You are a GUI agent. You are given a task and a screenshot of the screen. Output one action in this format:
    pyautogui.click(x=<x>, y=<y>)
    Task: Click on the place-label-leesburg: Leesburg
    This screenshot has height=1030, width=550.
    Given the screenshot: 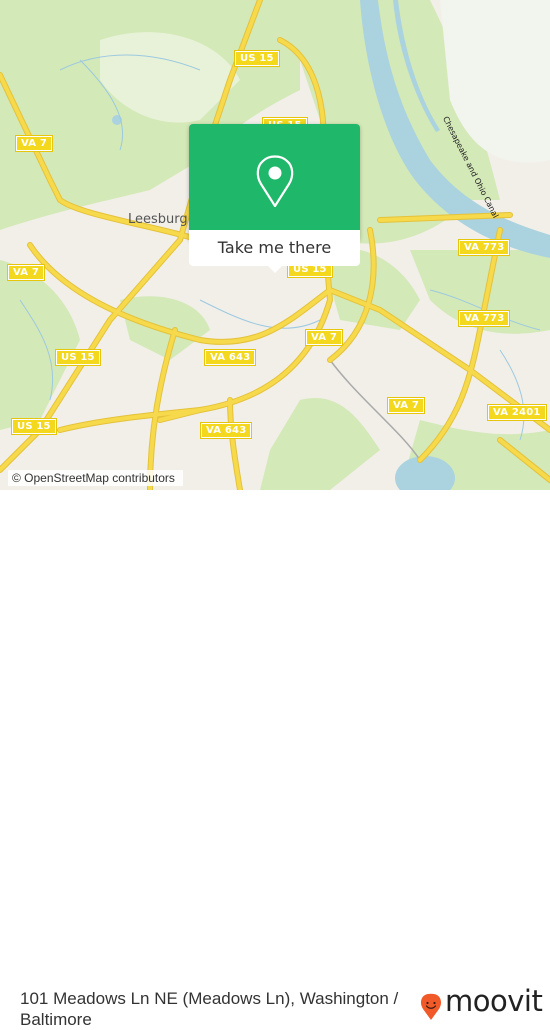 What is the action you would take?
    pyautogui.click(x=158, y=219)
    